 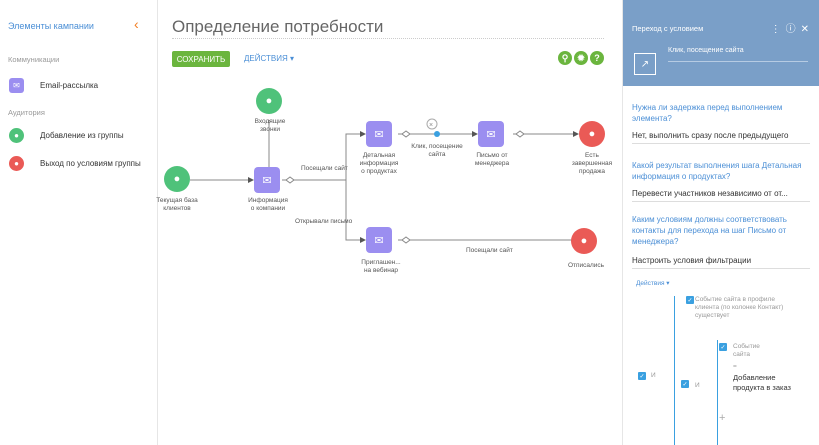 What do you see at coordinates (267, 180) in the screenshot?
I see `node-company-info: ✉` at bounding box center [267, 180].